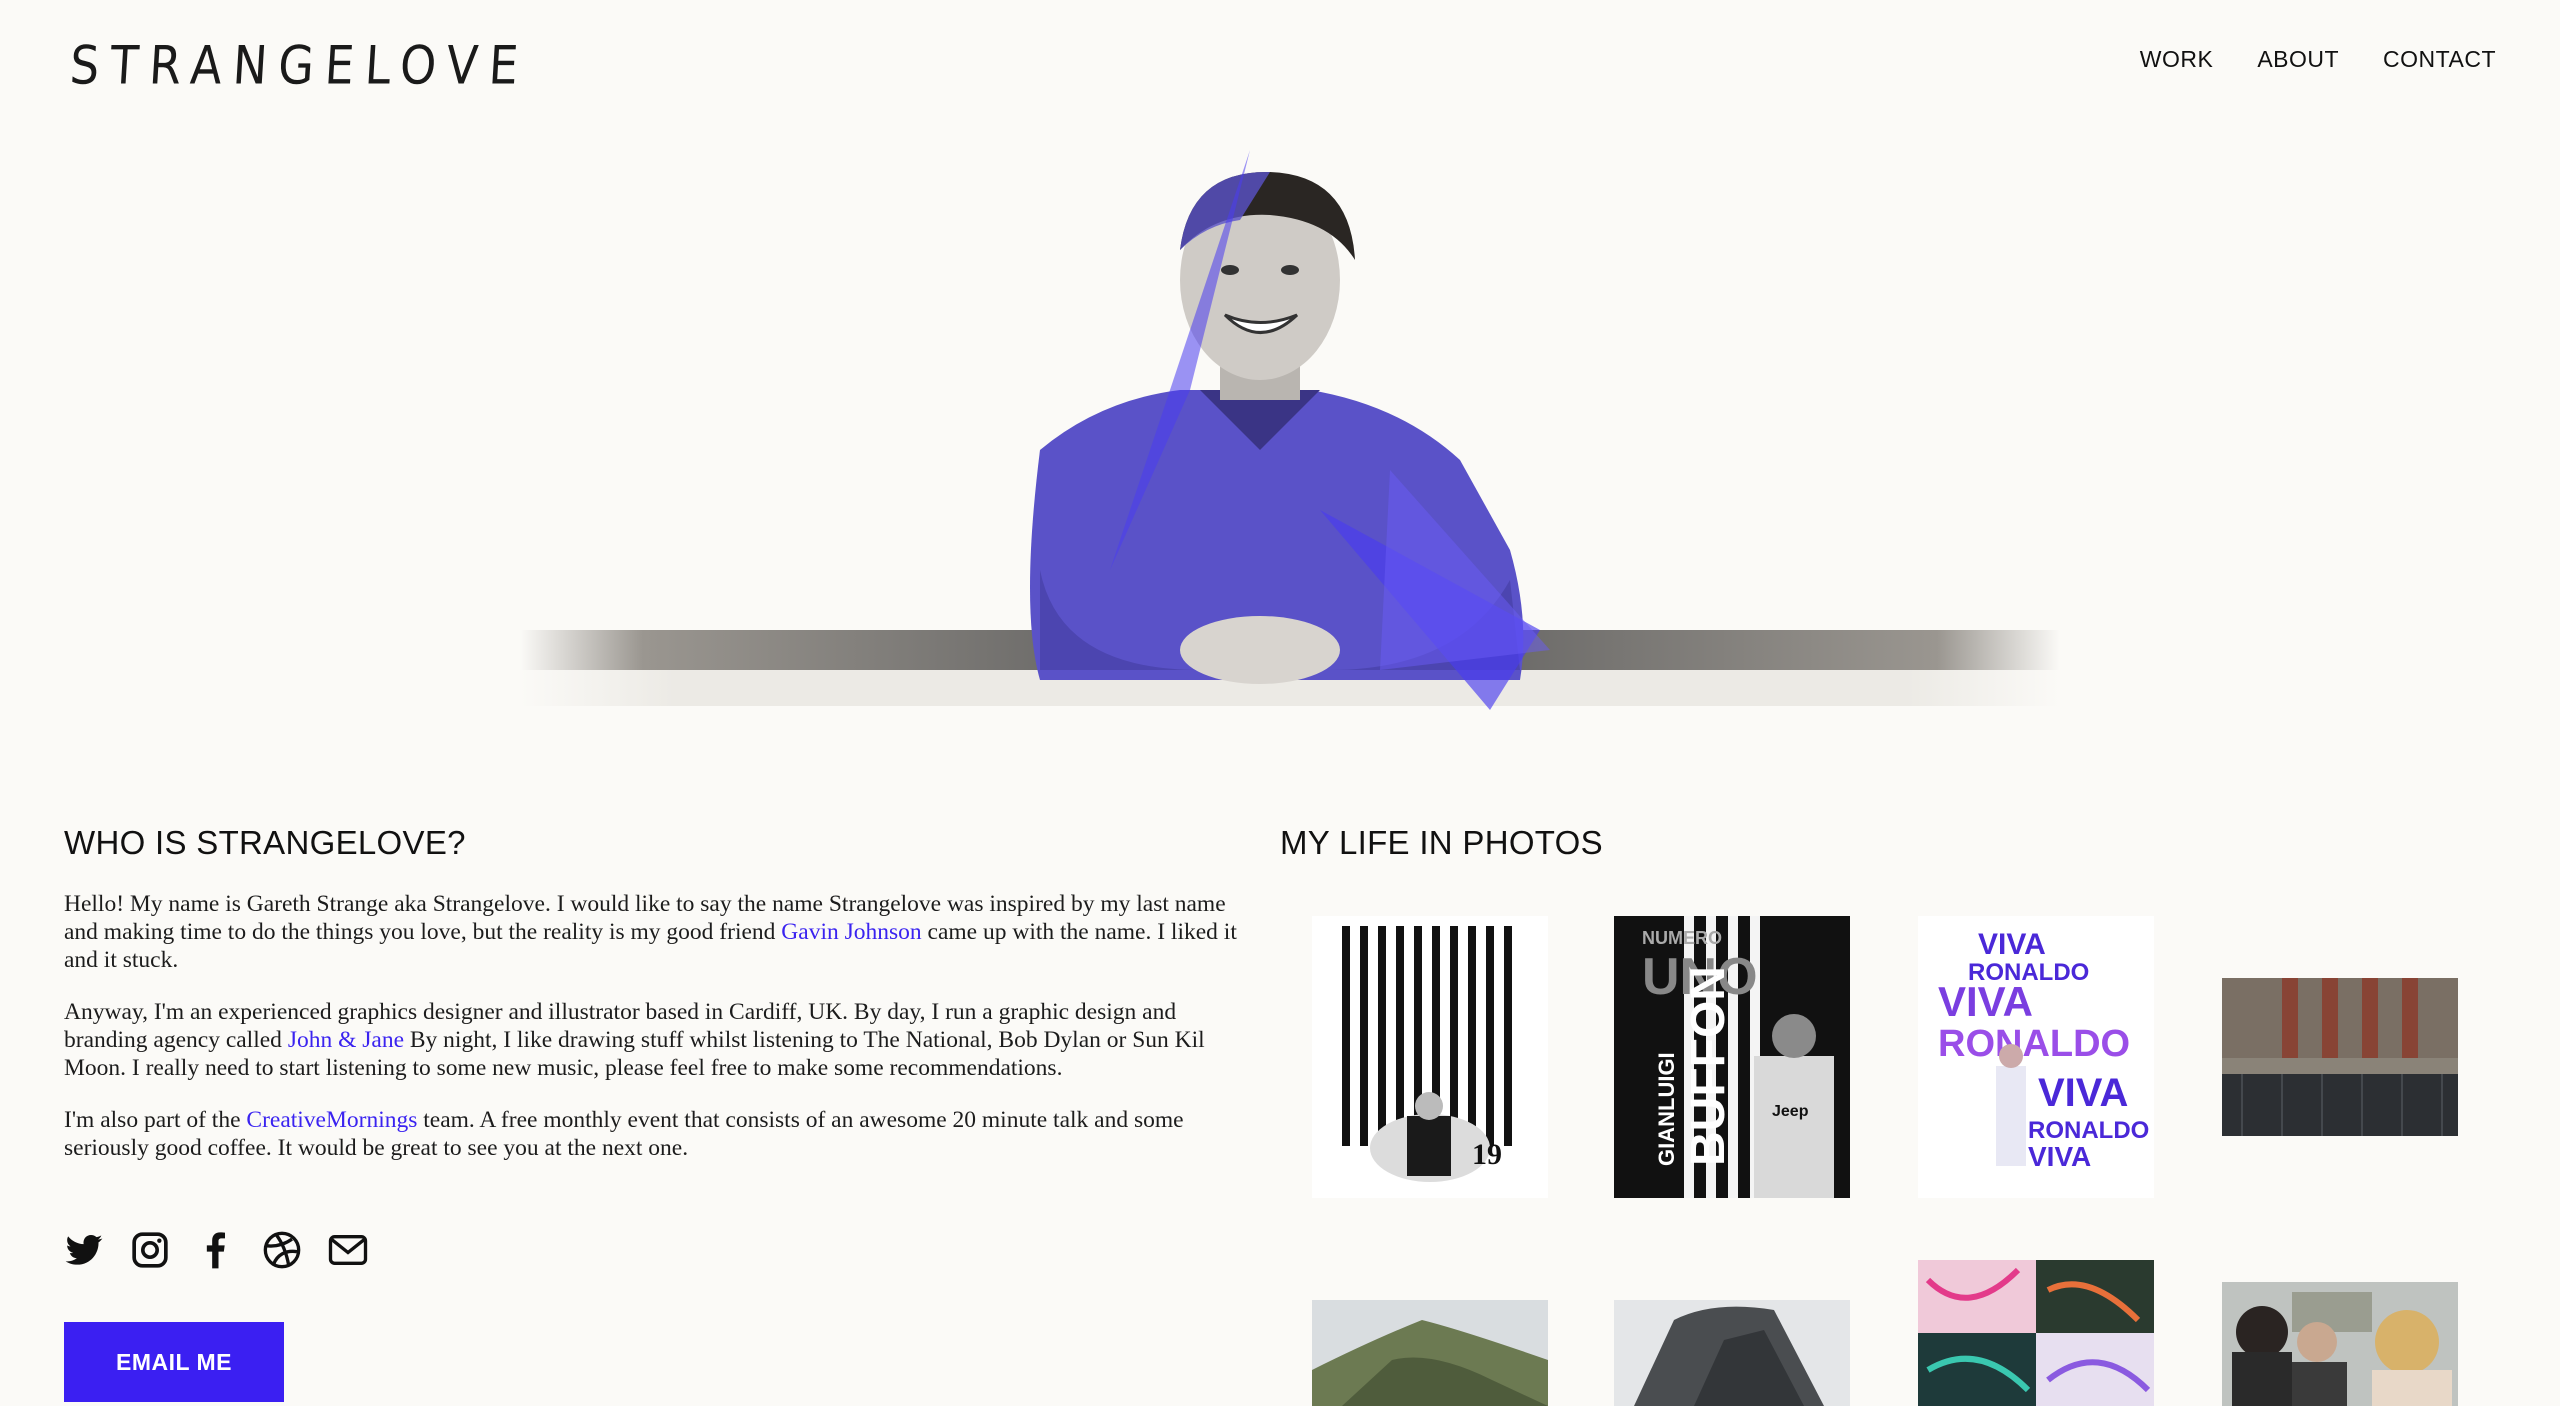 The image size is (2560, 1406). I want to click on dribbble-icon, so click(282, 1250).